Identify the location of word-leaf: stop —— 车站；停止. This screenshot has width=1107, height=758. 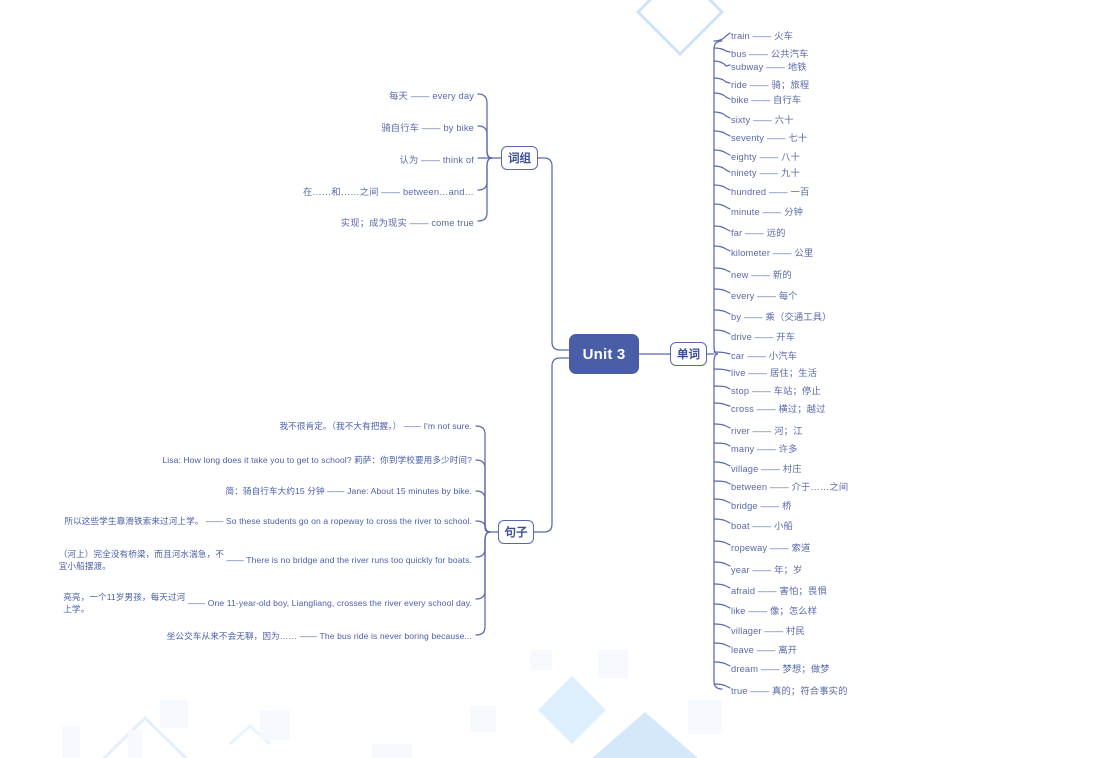
(776, 390).